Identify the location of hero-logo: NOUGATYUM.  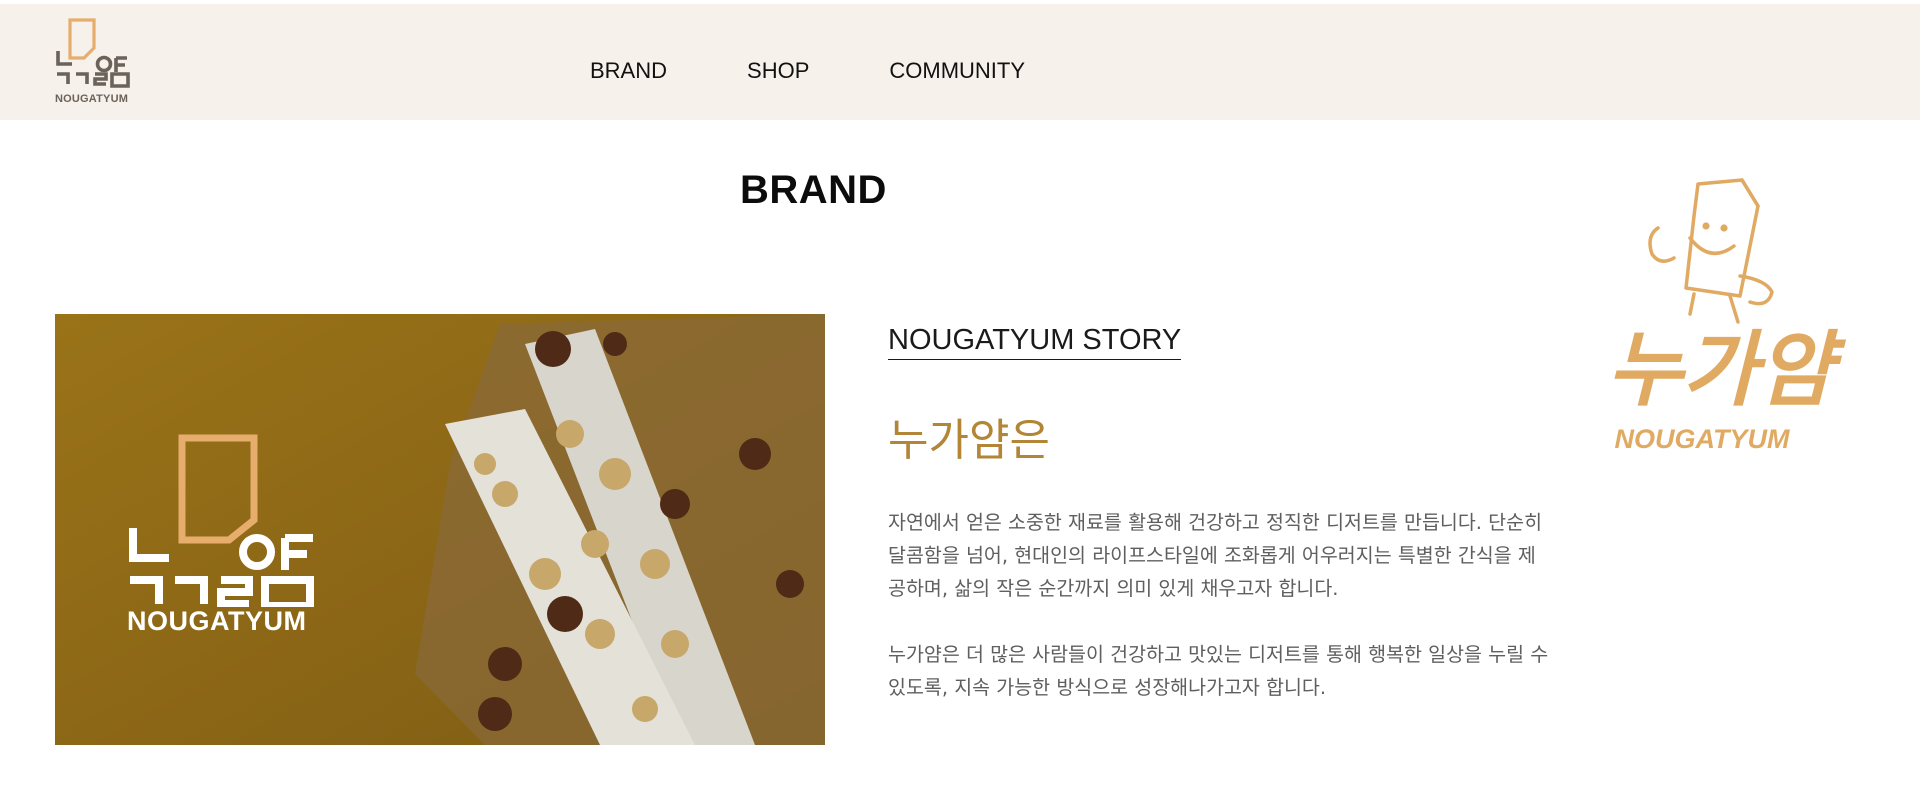
(225, 537).